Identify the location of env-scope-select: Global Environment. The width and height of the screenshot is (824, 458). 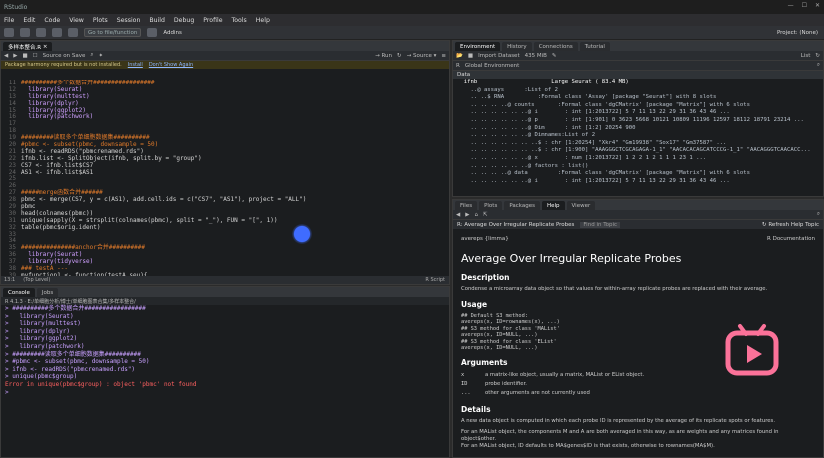
(492, 66).